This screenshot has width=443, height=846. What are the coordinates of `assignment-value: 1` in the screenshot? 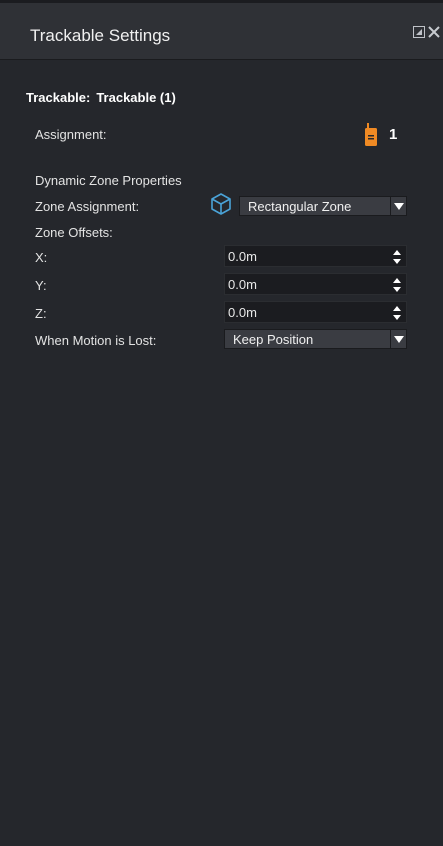 It's located at (393, 134).